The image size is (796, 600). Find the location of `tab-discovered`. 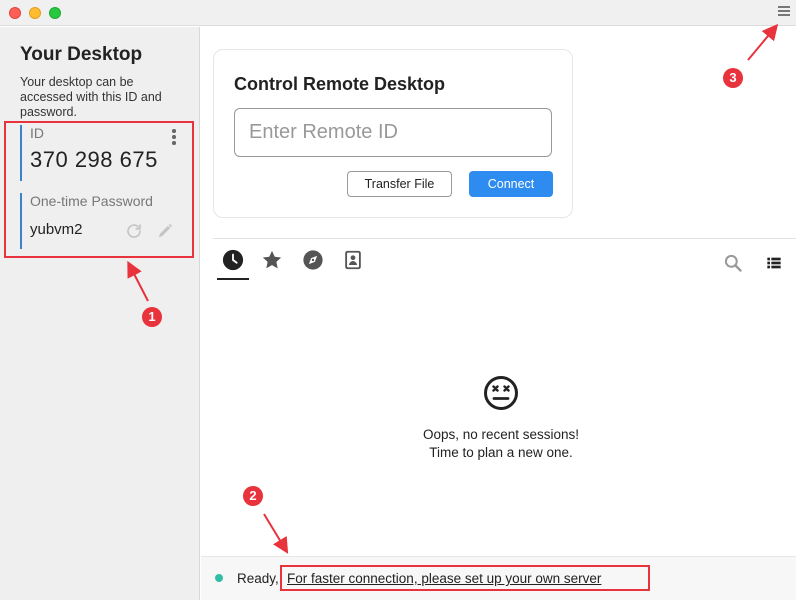

tab-discovered is located at coordinates (313, 263).